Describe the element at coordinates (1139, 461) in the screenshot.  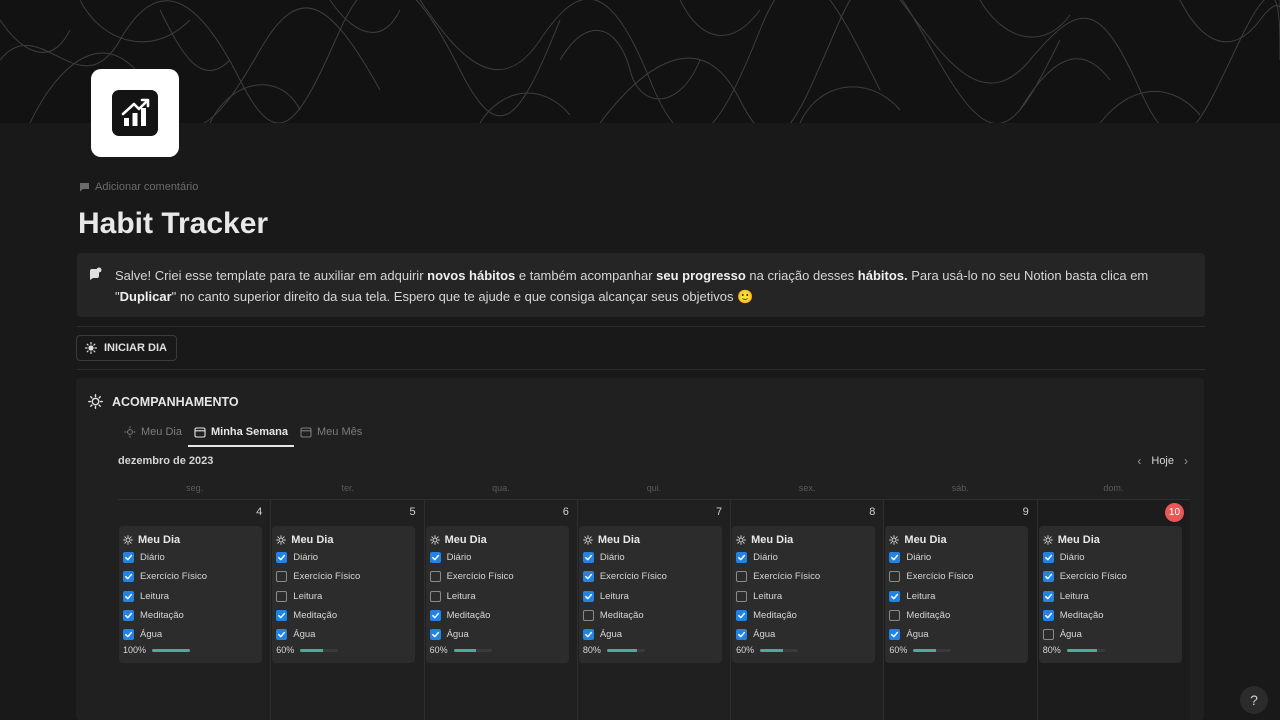
I see `chevron-left-icon: ‹` at that location.